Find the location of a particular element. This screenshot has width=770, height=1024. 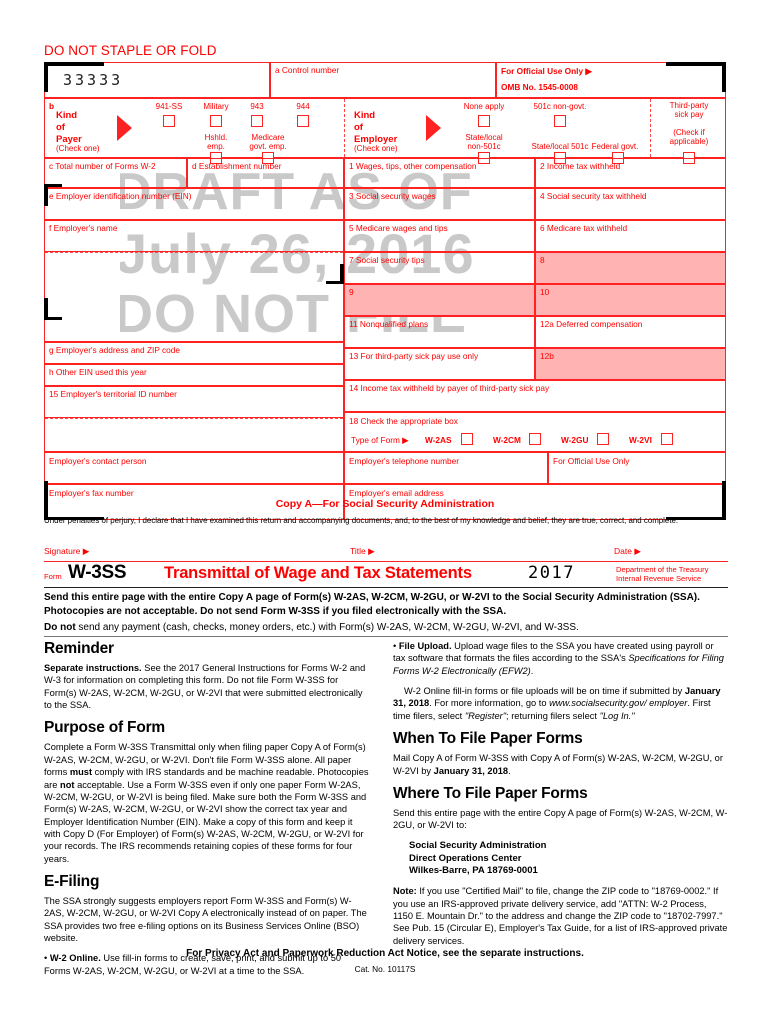

g-address-cell: g Employer's address and ZIP code is located at coordinates (194, 353).